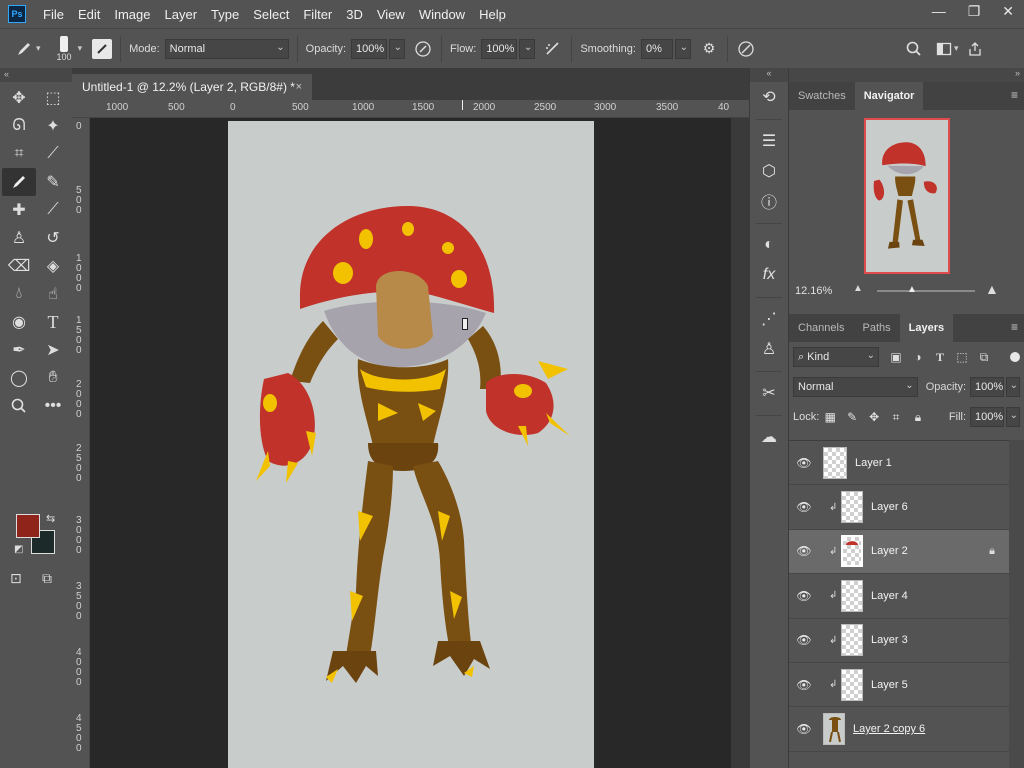 The height and width of the screenshot is (768, 1024). I want to click on pencil-tool-icon: ✎, so click(53, 182).